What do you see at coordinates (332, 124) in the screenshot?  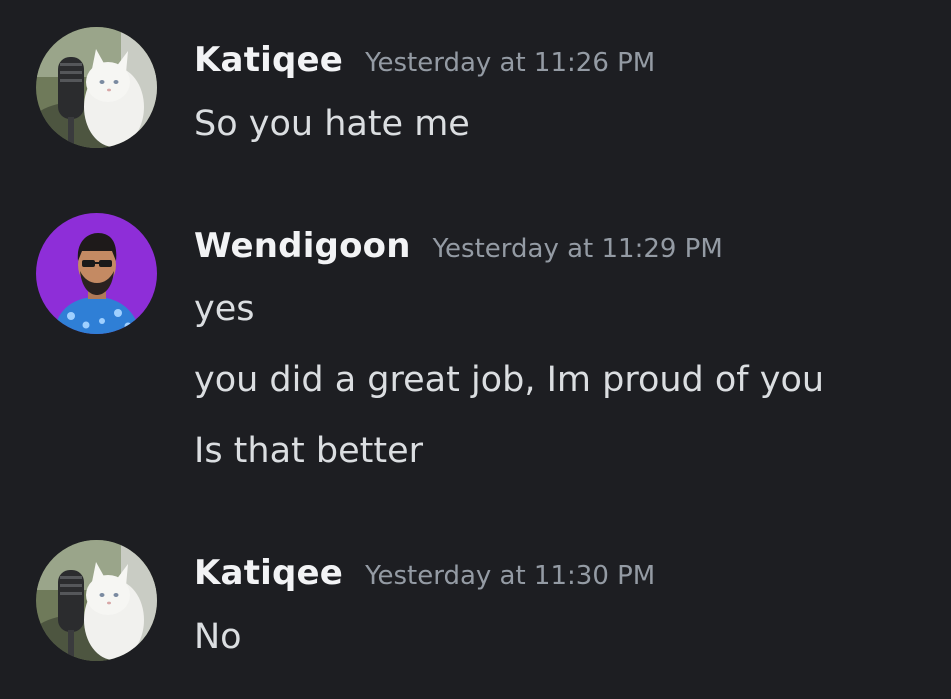 I see `message-text: So you hate me` at bounding box center [332, 124].